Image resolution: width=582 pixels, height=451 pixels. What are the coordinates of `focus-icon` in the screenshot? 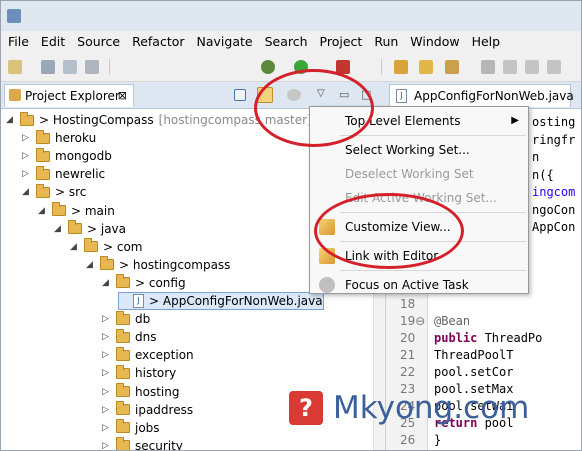 It's located at (327, 285).